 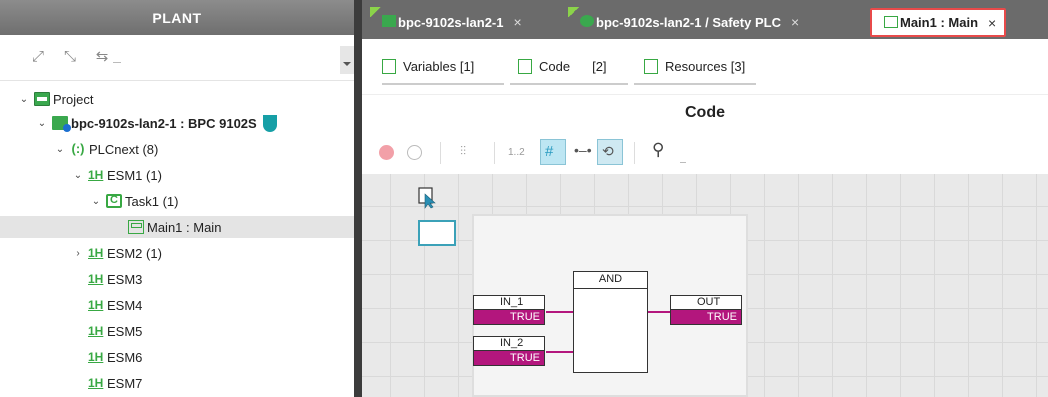 What do you see at coordinates (386, 152) in the screenshot?
I see `breakpoint-icon` at bounding box center [386, 152].